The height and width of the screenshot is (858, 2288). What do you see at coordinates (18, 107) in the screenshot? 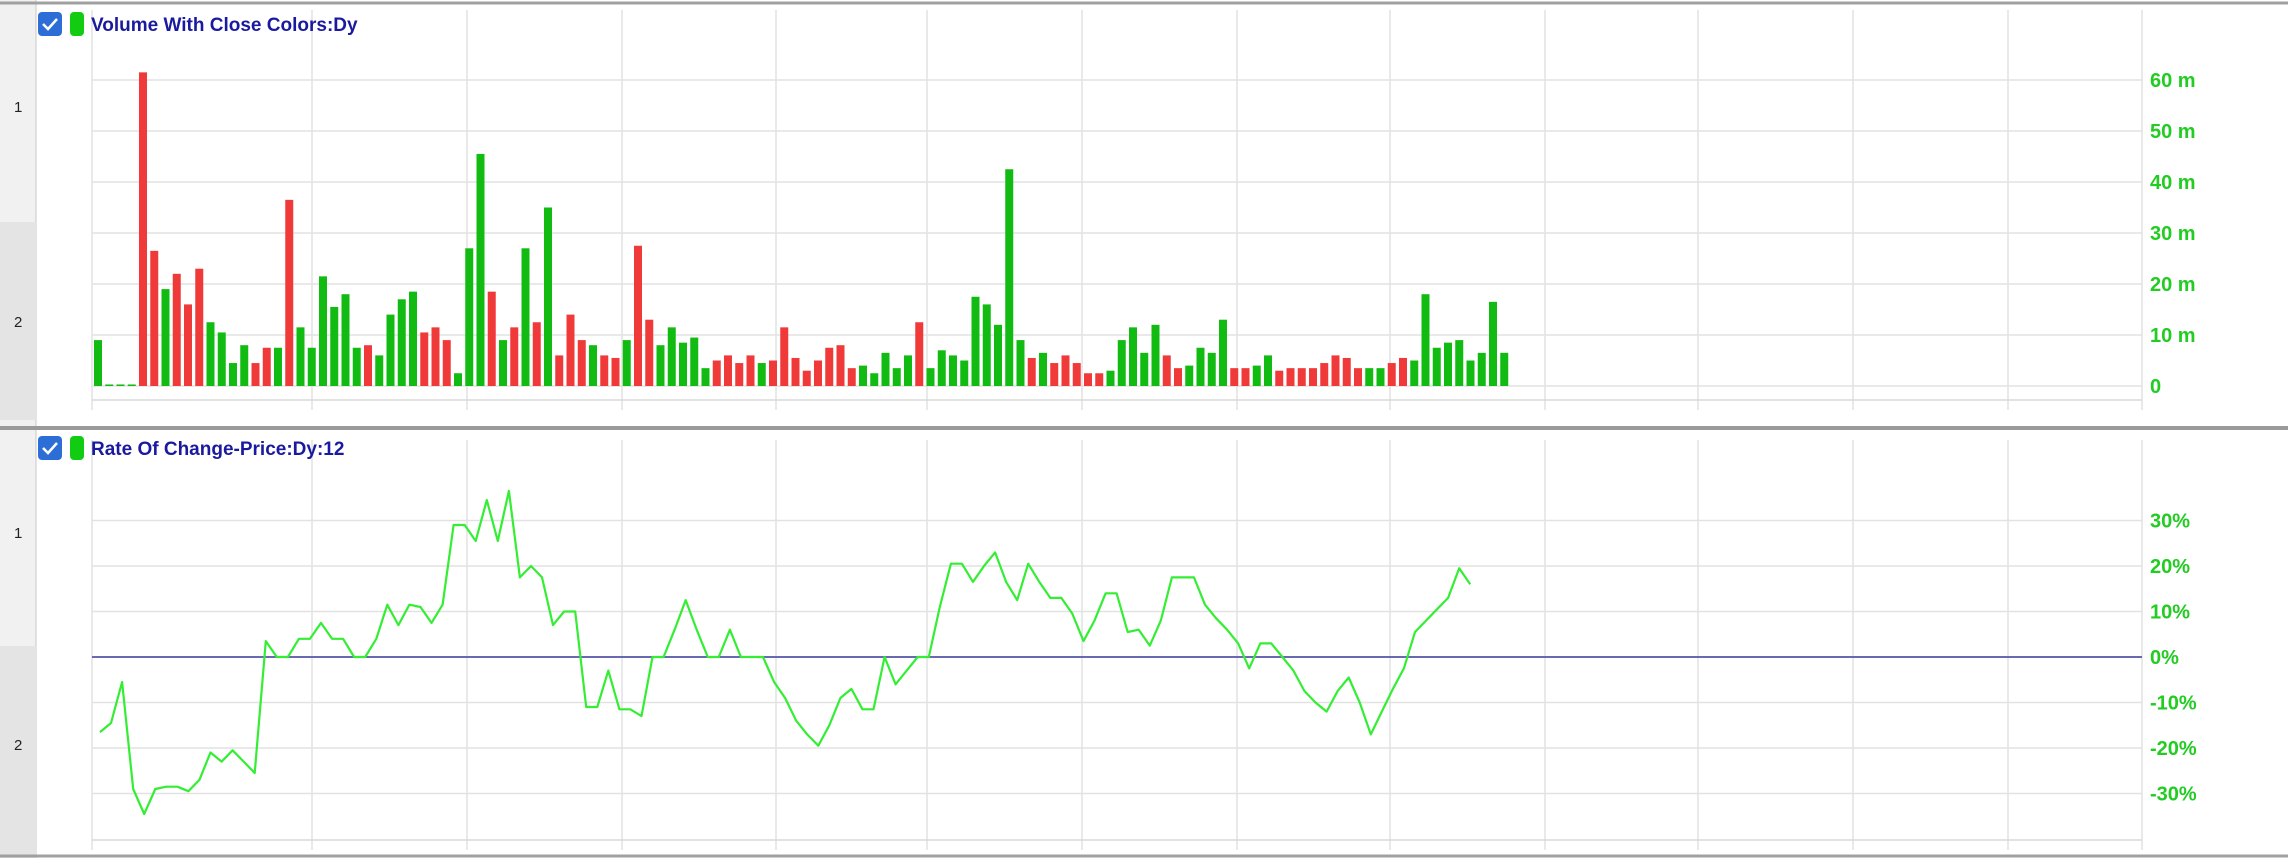
I see `row-label: 1` at bounding box center [18, 107].